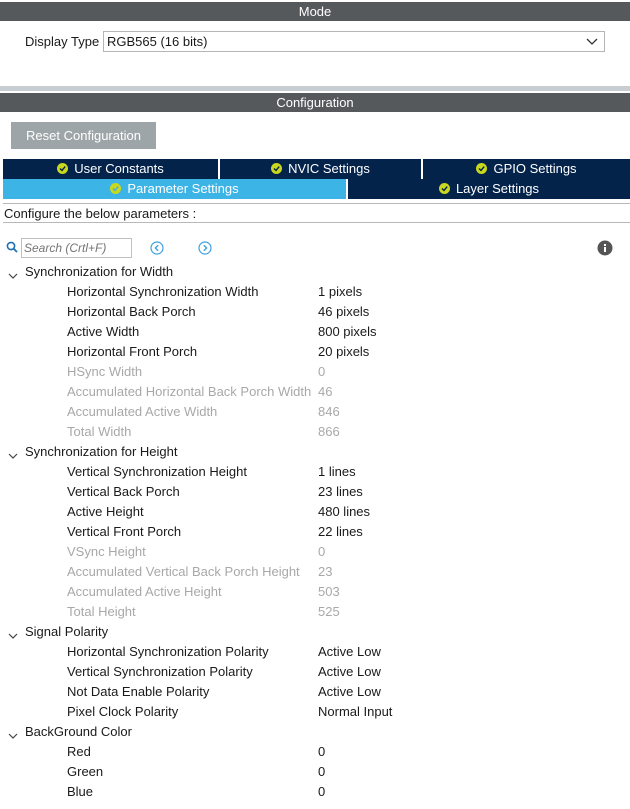 This screenshot has height=809, width=630. What do you see at coordinates (325, 391) in the screenshot?
I see `param-value: 46` at bounding box center [325, 391].